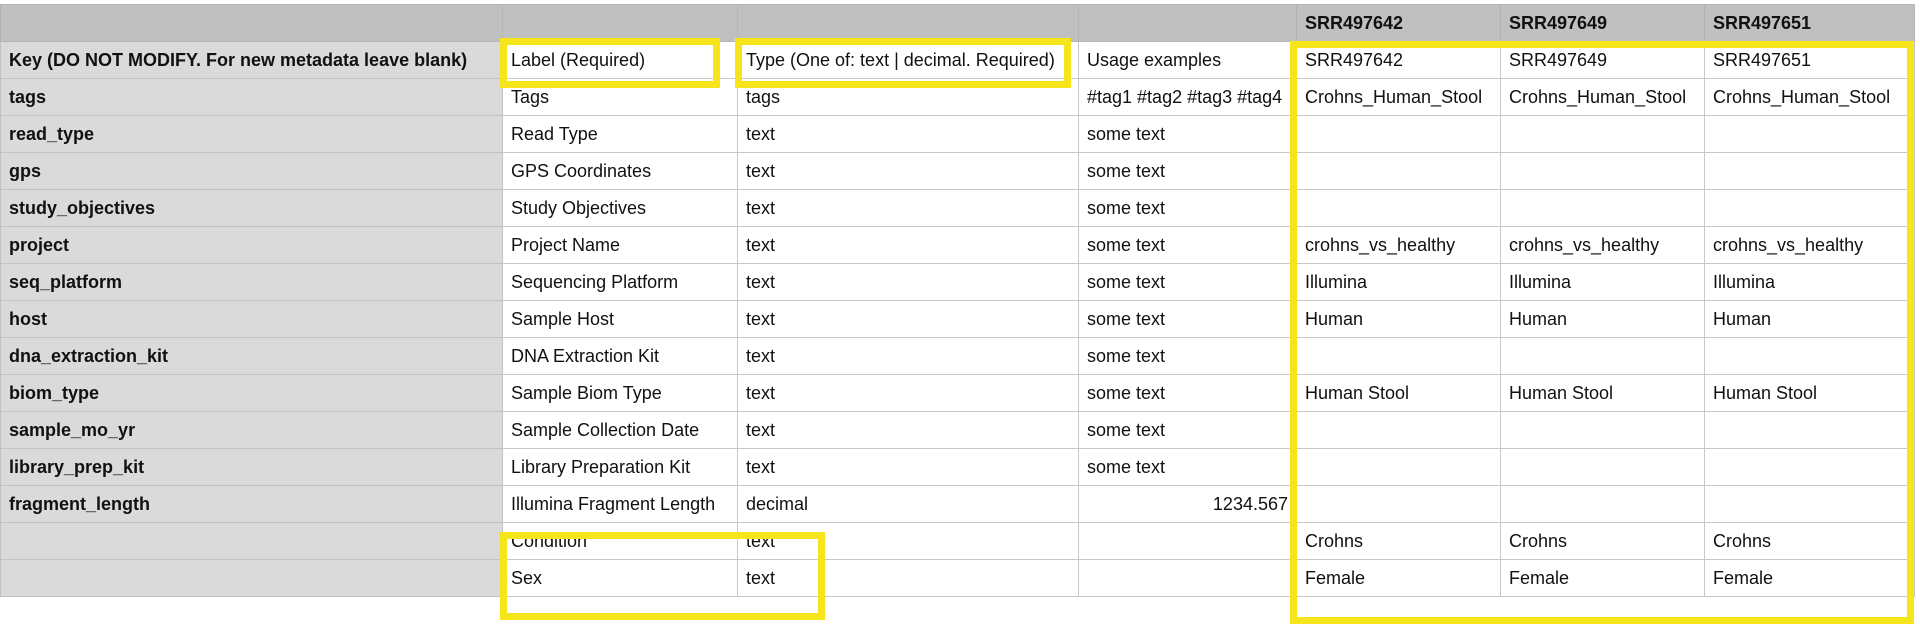 This screenshot has width=1920, height=627. Describe the element at coordinates (620, 60) in the screenshot. I see `cell-label: Label (Required)` at that location.